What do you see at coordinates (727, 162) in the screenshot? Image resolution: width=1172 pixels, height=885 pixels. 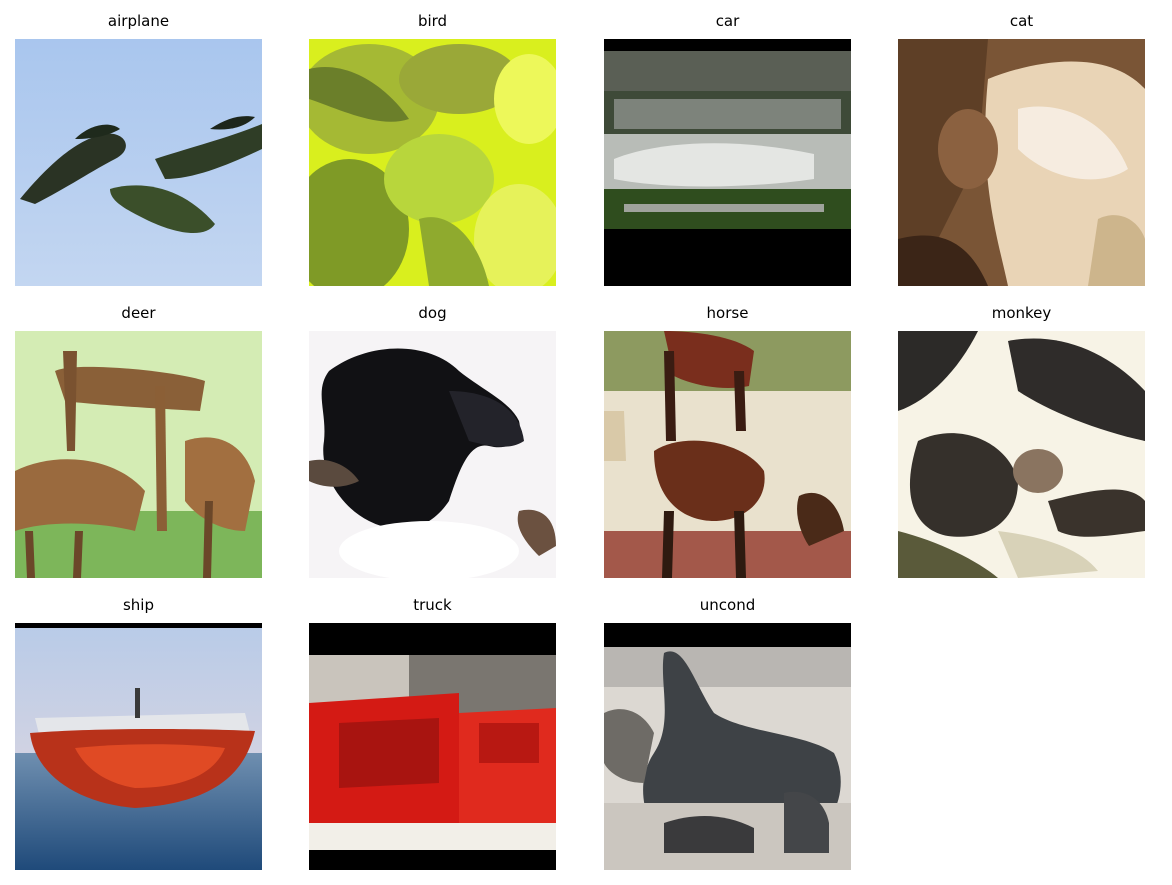 I see `generated-image-car` at bounding box center [727, 162].